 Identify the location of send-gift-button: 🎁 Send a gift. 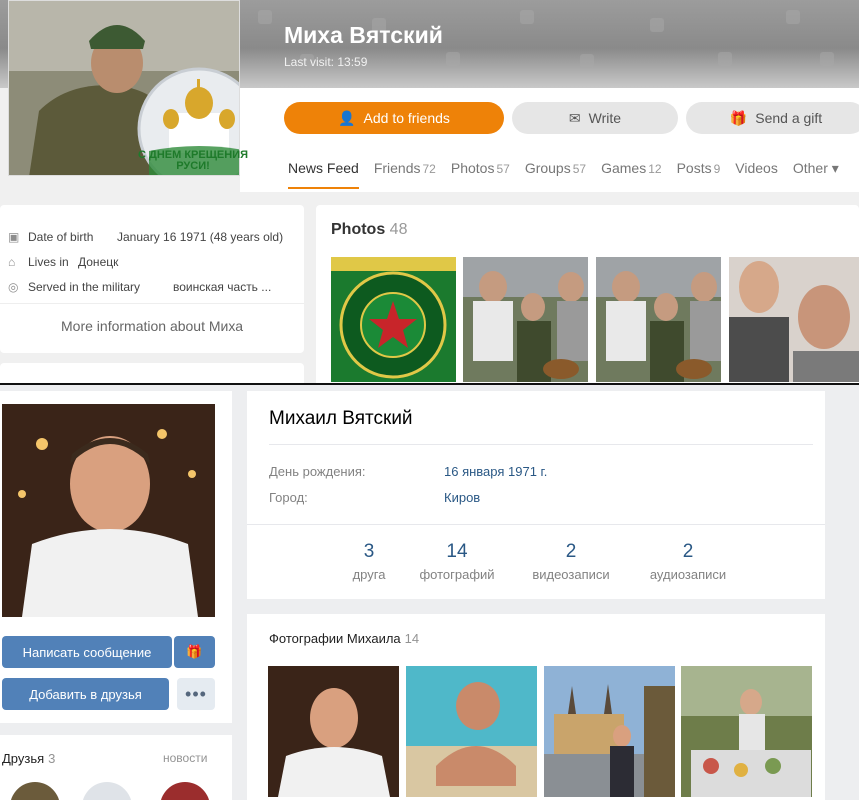
(772, 118).